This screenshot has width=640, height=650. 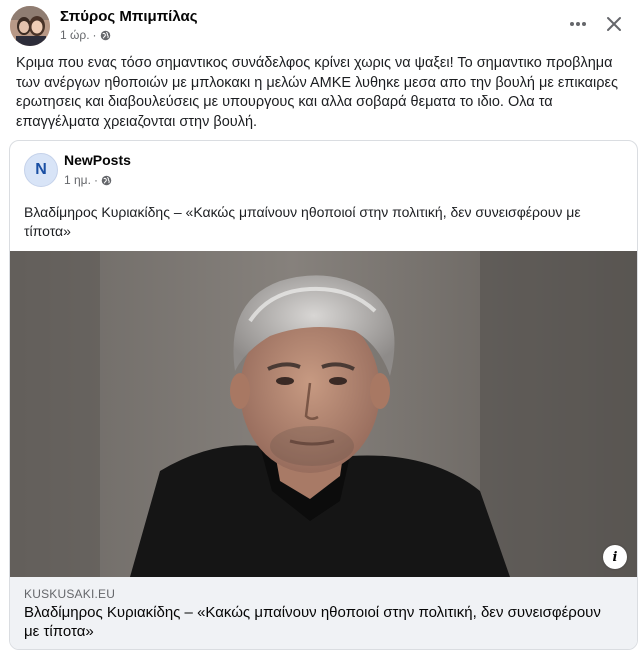 What do you see at coordinates (70, 594) in the screenshot?
I see `link-domain: KUSKUSAKI.EU` at bounding box center [70, 594].